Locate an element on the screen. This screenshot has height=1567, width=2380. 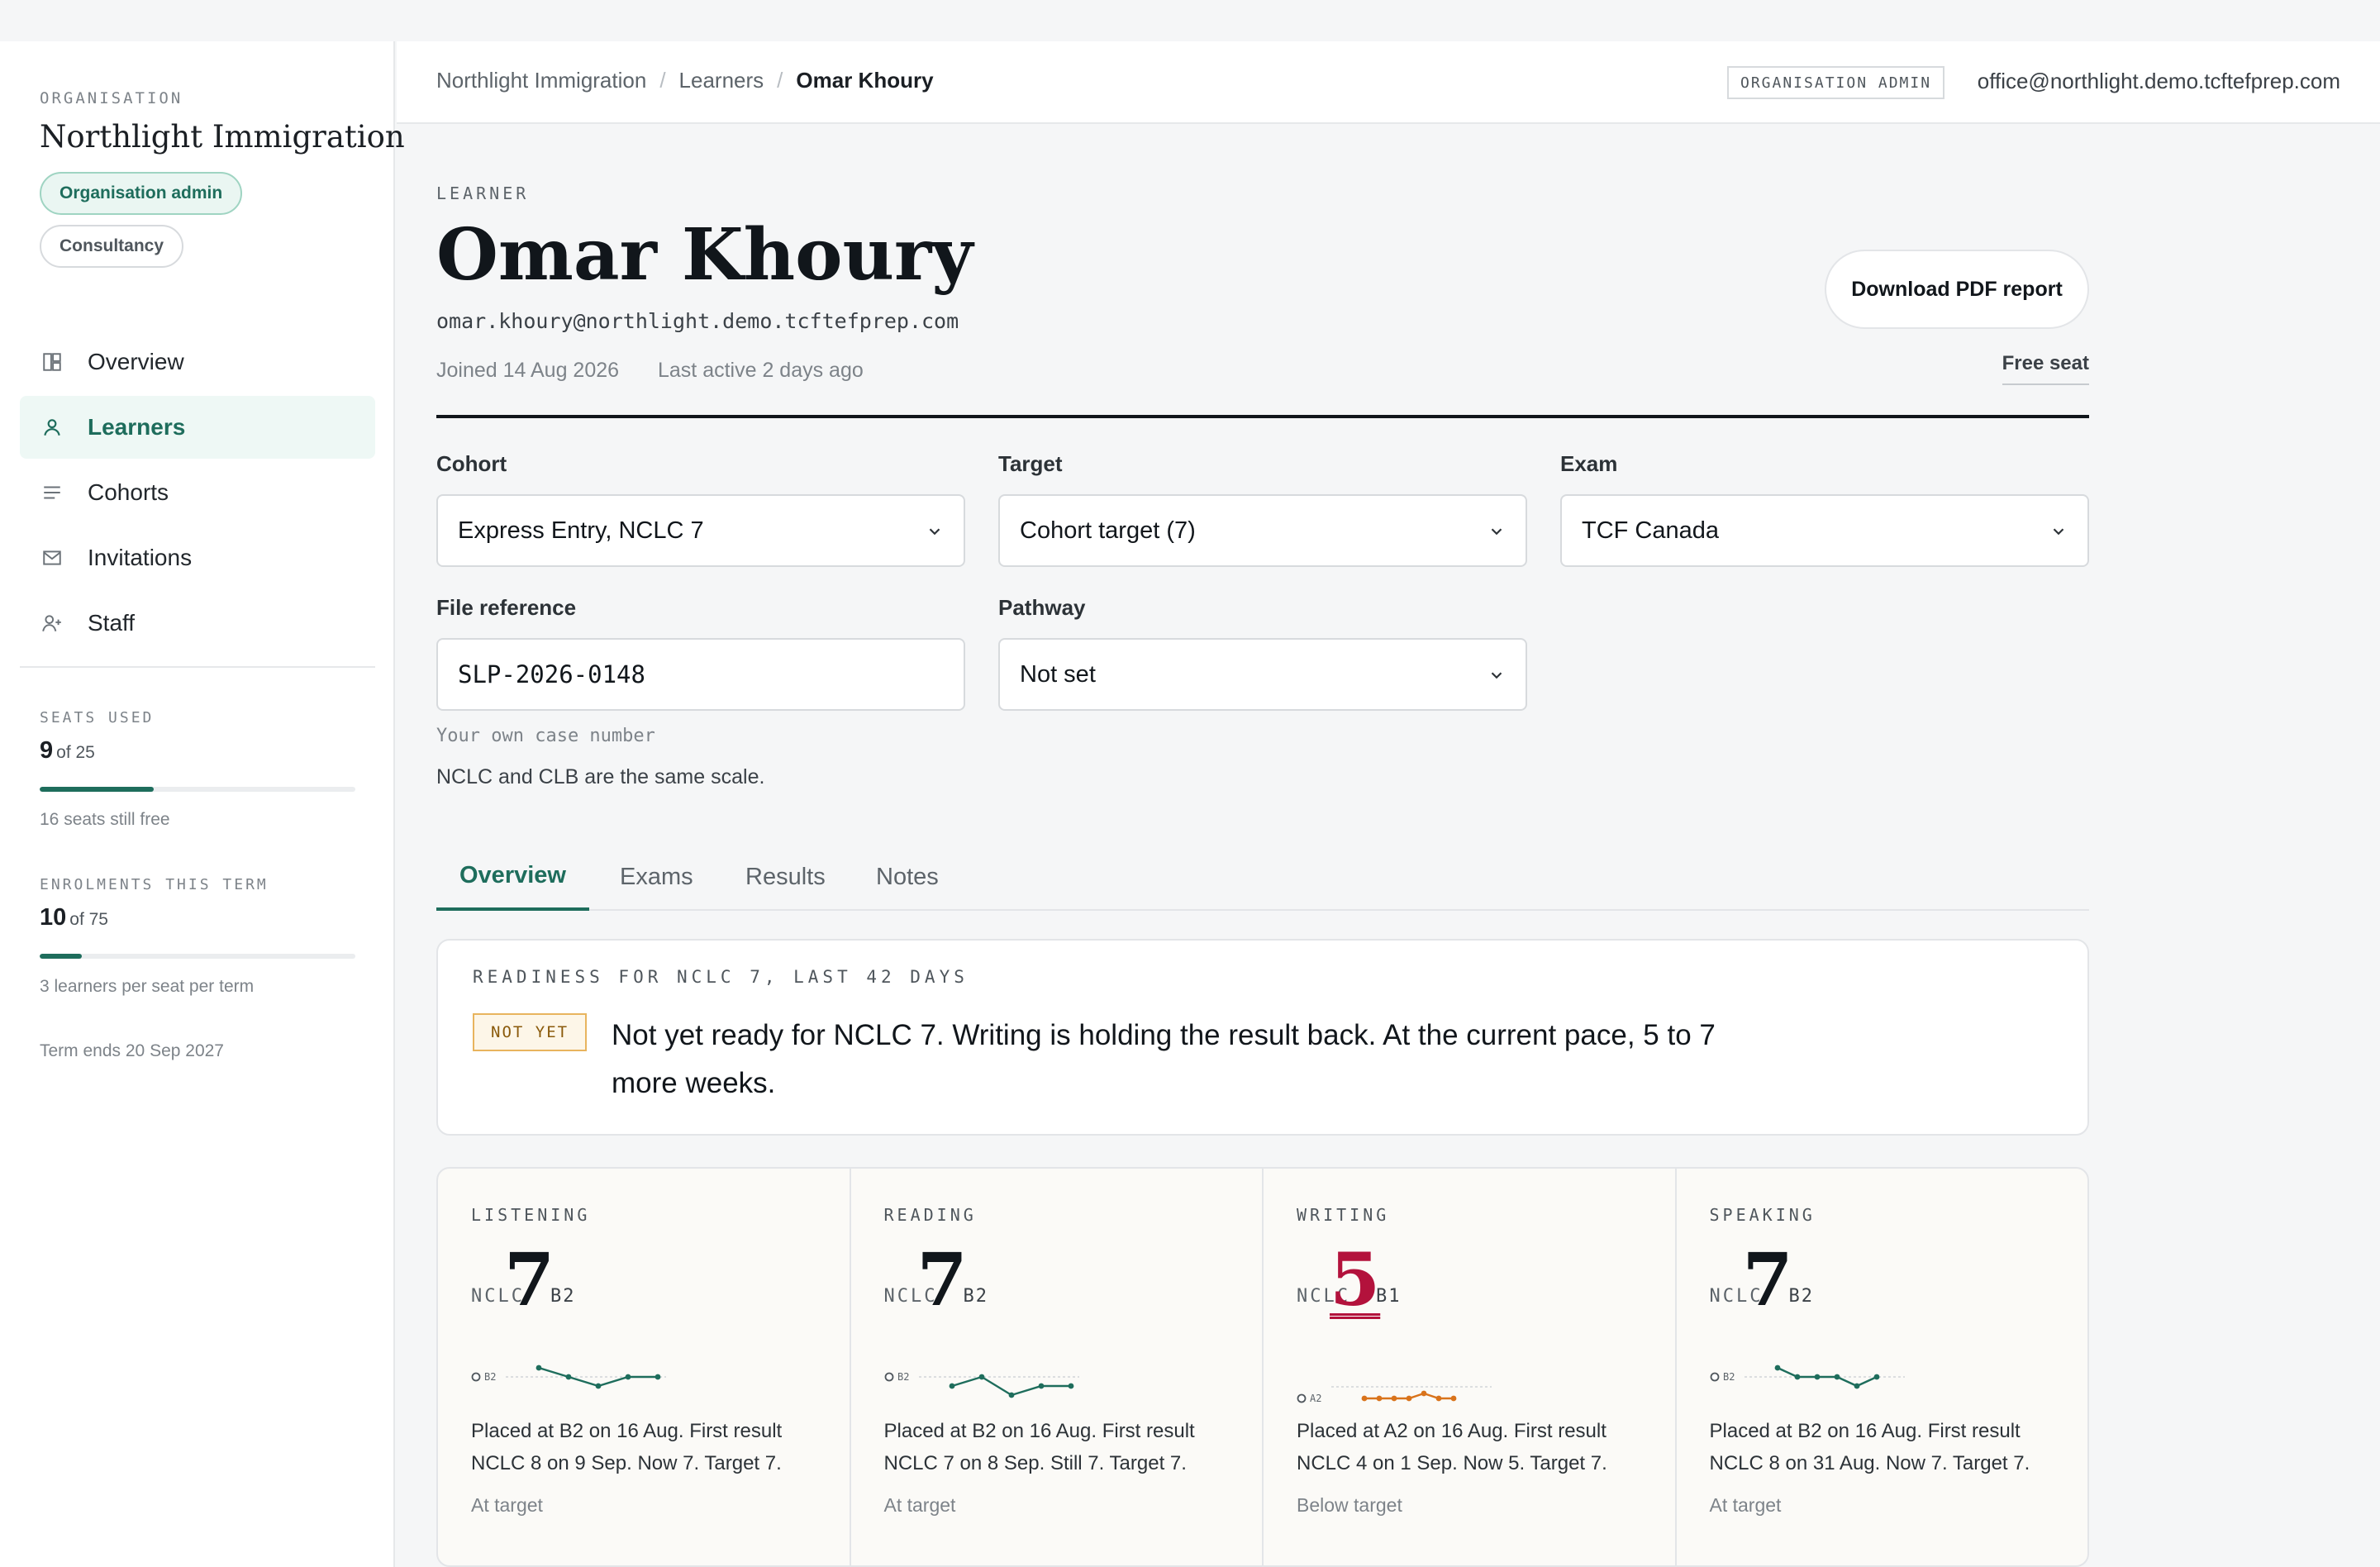
cohort-value: Express Entry, NCLC 7 is located at coordinates (581, 530).